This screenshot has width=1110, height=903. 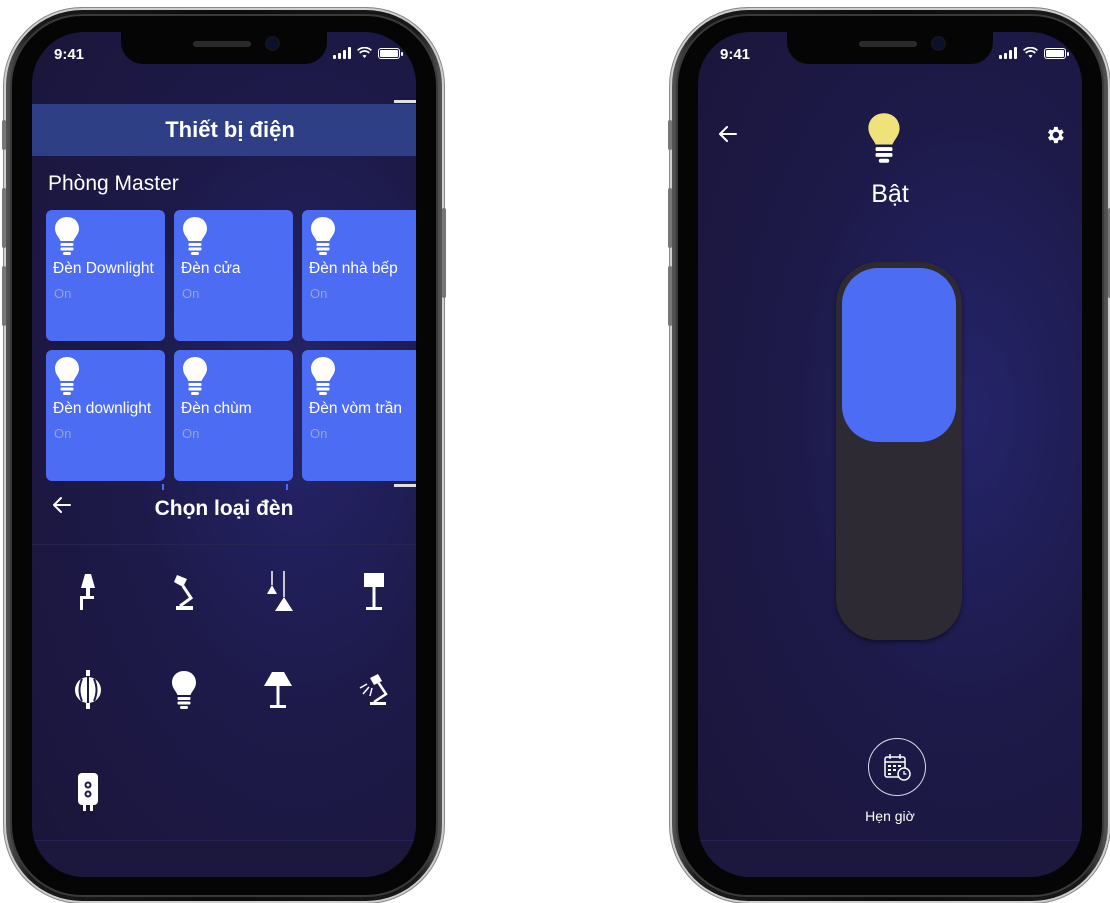 I want to click on device-name: Đèn chùm, so click(x=216, y=408).